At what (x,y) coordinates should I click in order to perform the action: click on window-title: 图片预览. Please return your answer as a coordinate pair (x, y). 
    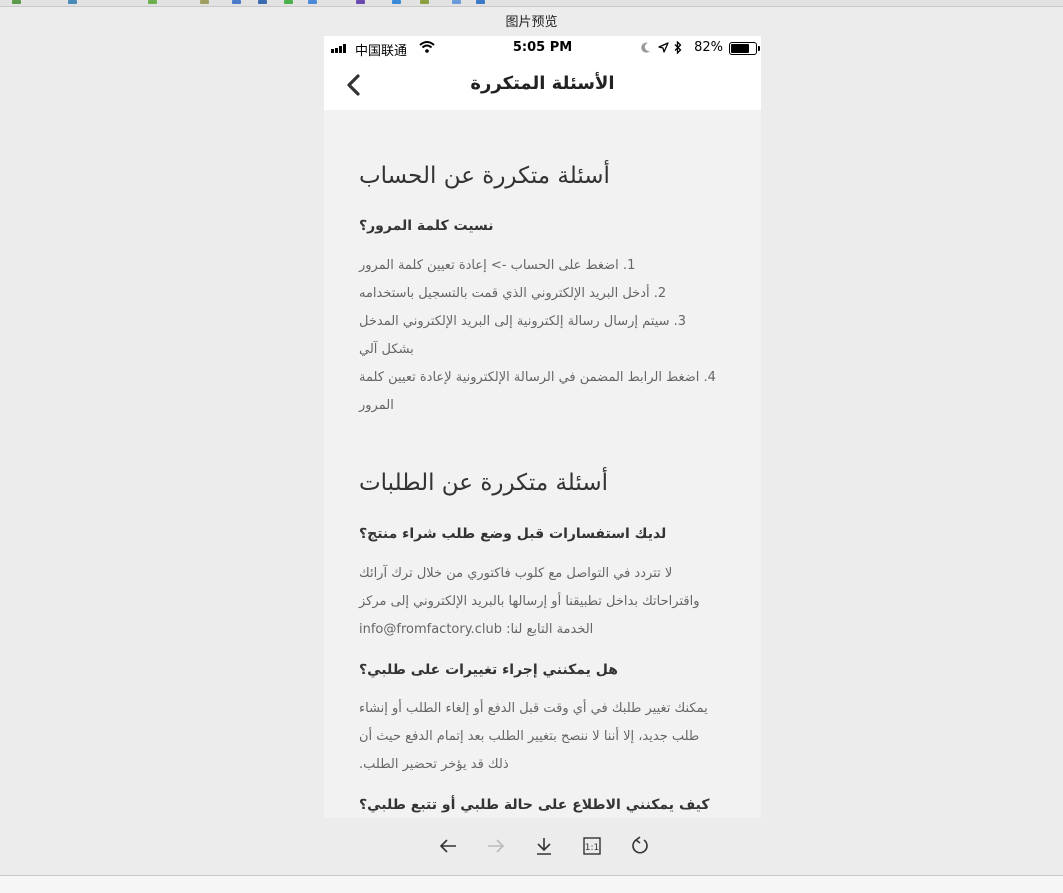
    Looking at the image, I should click on (531, 22).